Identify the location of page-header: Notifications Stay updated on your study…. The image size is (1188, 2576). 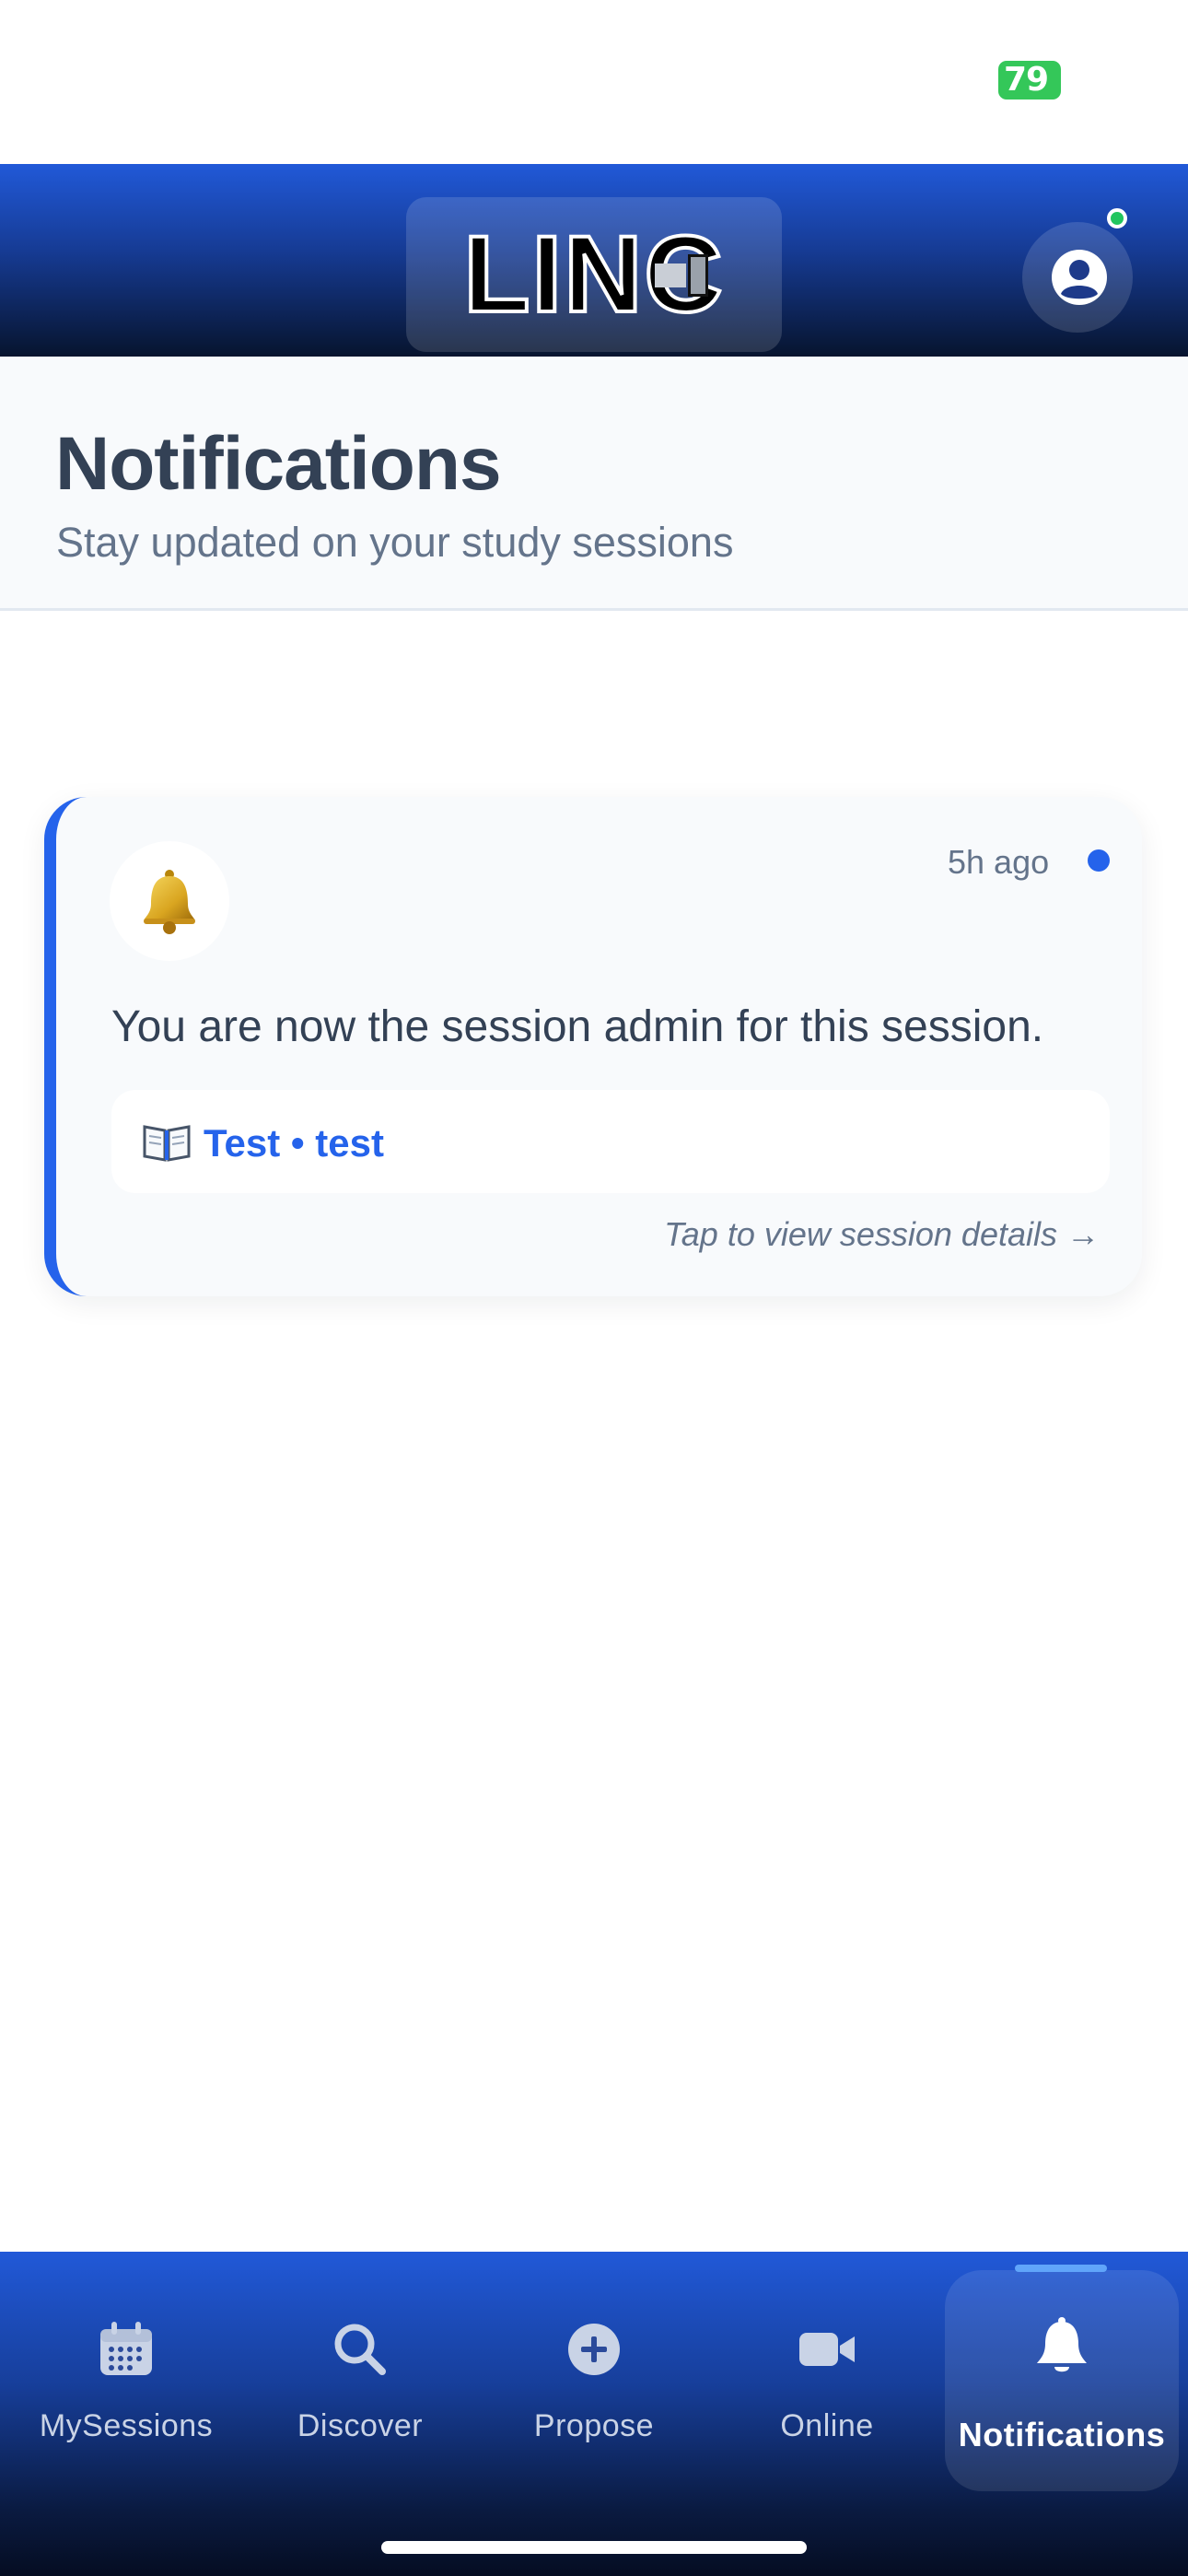
(594, 484).